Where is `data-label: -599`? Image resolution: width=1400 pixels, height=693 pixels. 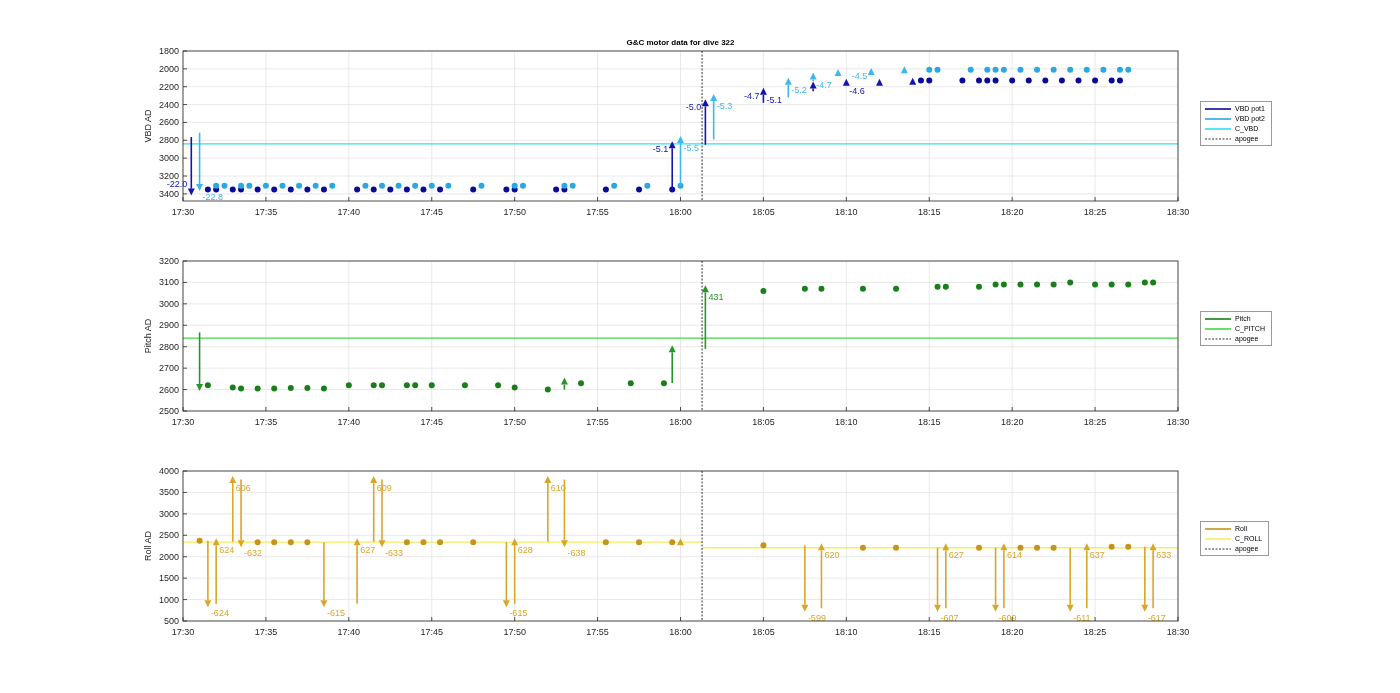
data-label: -599 is located at coordinates (816, 617).